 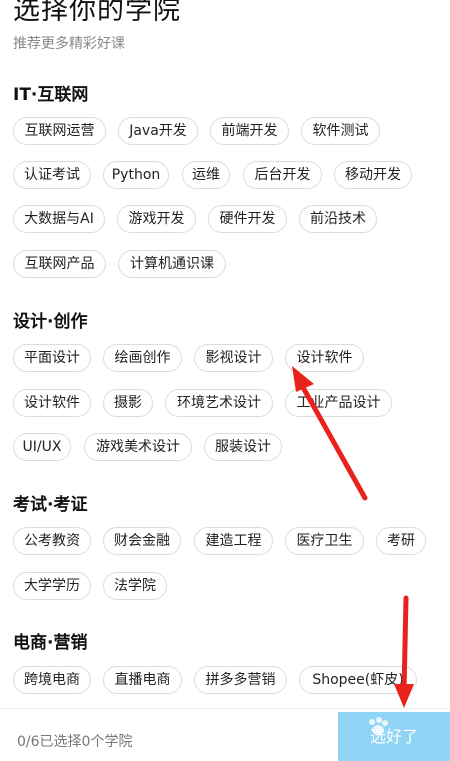 What do you see at coordinates (142, 541) in the screenshot?
I see `chip-finance: 财会金融` at bounding box center [142, 541].